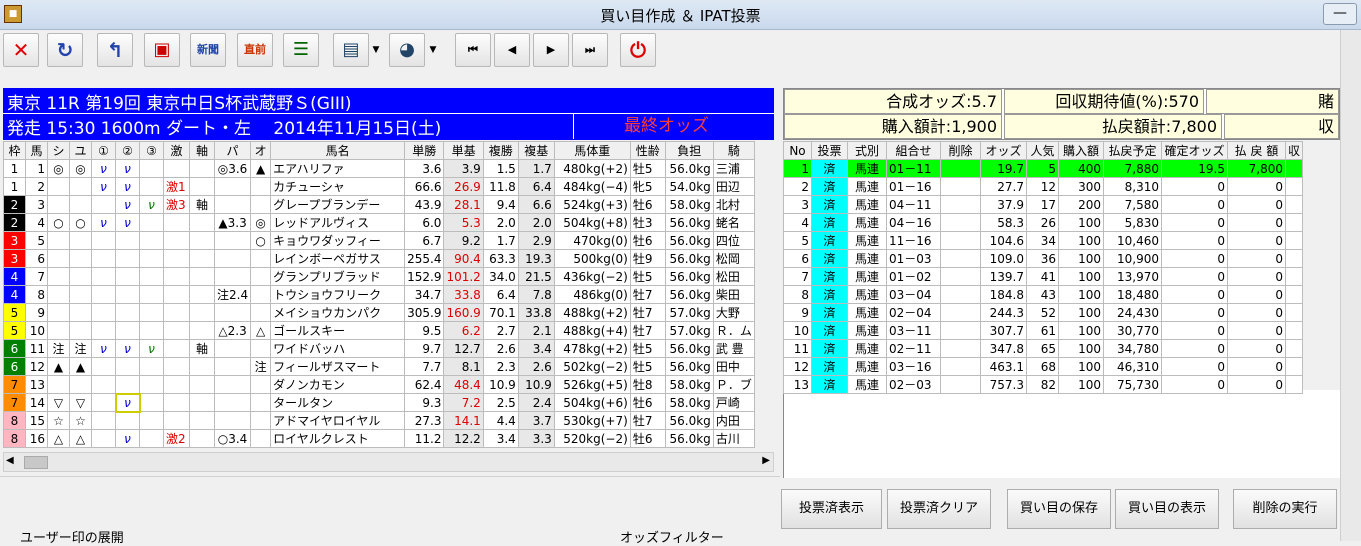 The height and width of the screenshot is (546, 1361). What do you see at coordinates (1167, 509) in the screenshot?
I see `show-bets-button: 買い目の表示` at bounding box center [1167, 509].